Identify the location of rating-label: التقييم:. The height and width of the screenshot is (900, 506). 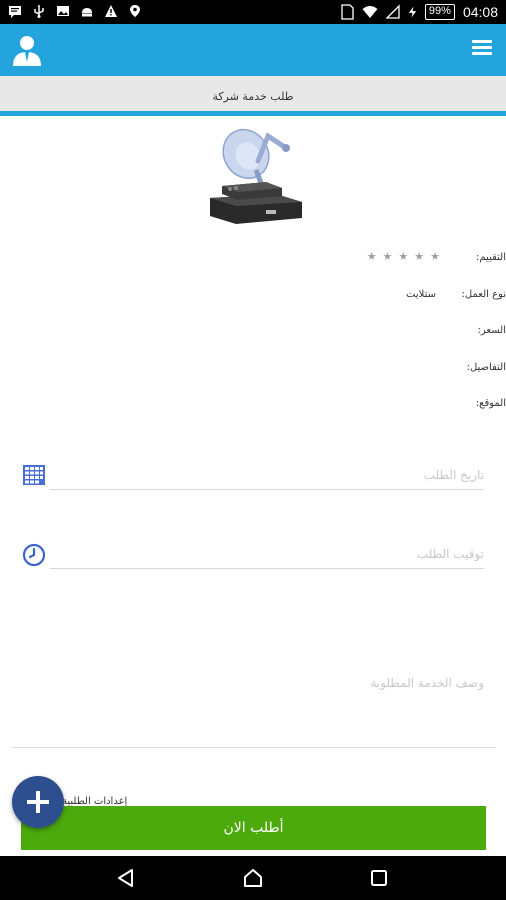
(491, 257).